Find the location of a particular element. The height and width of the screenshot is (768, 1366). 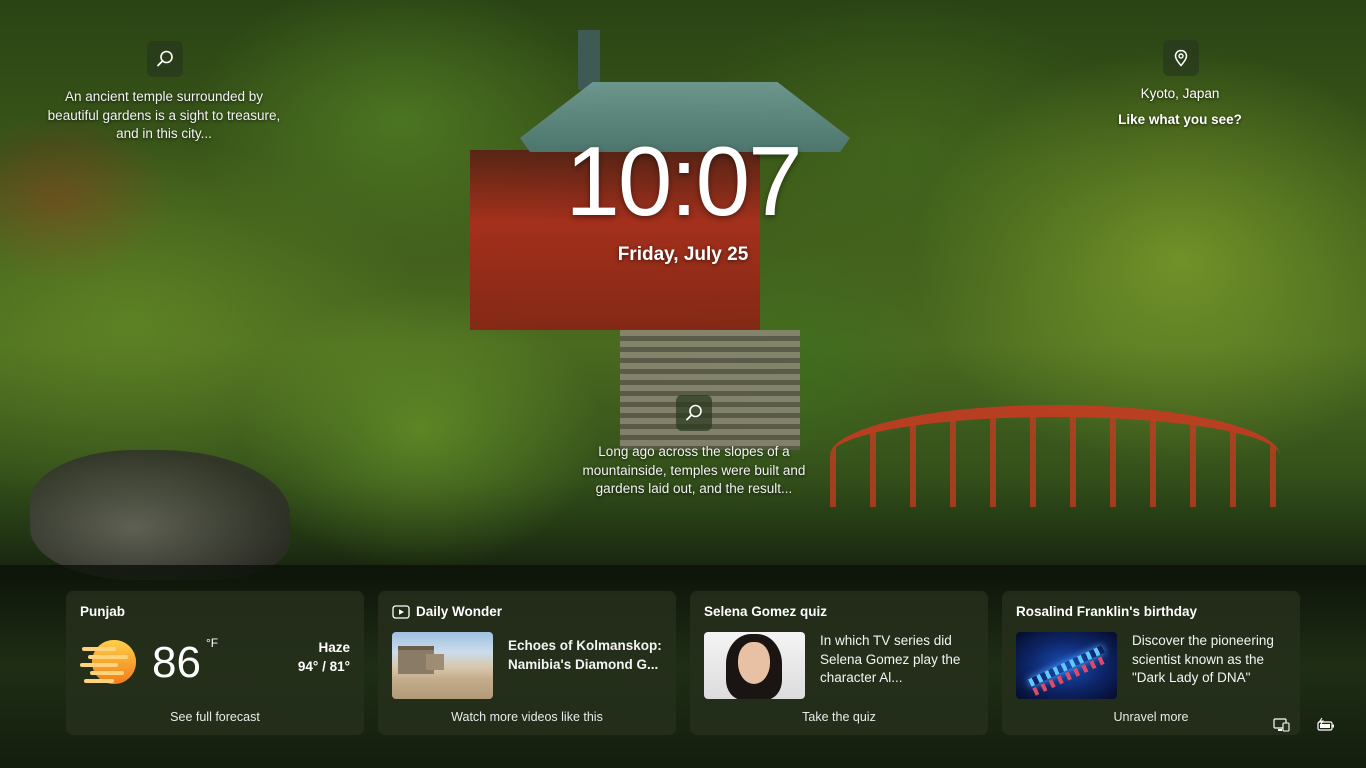

birthday-title: Rosalind Franklin's birthday is located at coordinates (1106, 611).